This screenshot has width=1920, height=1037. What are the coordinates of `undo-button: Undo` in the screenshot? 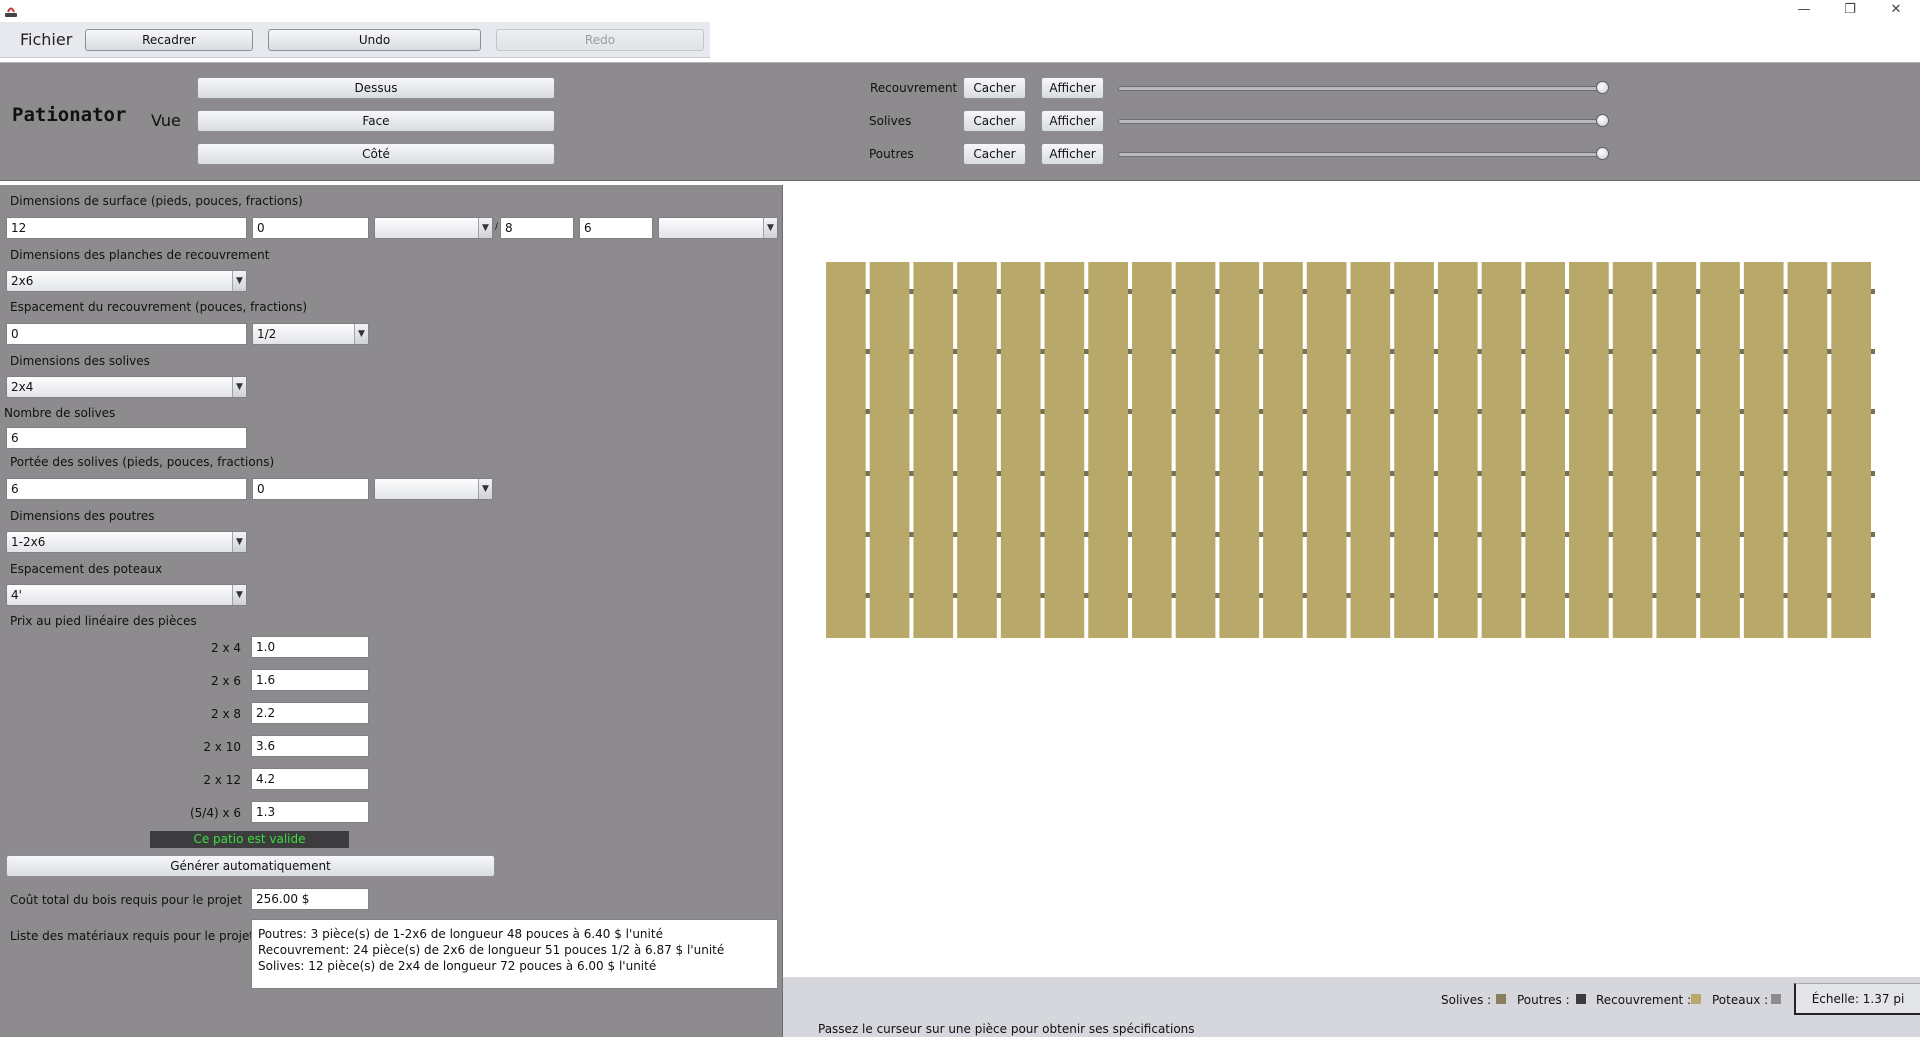 It's located at (374, 40).